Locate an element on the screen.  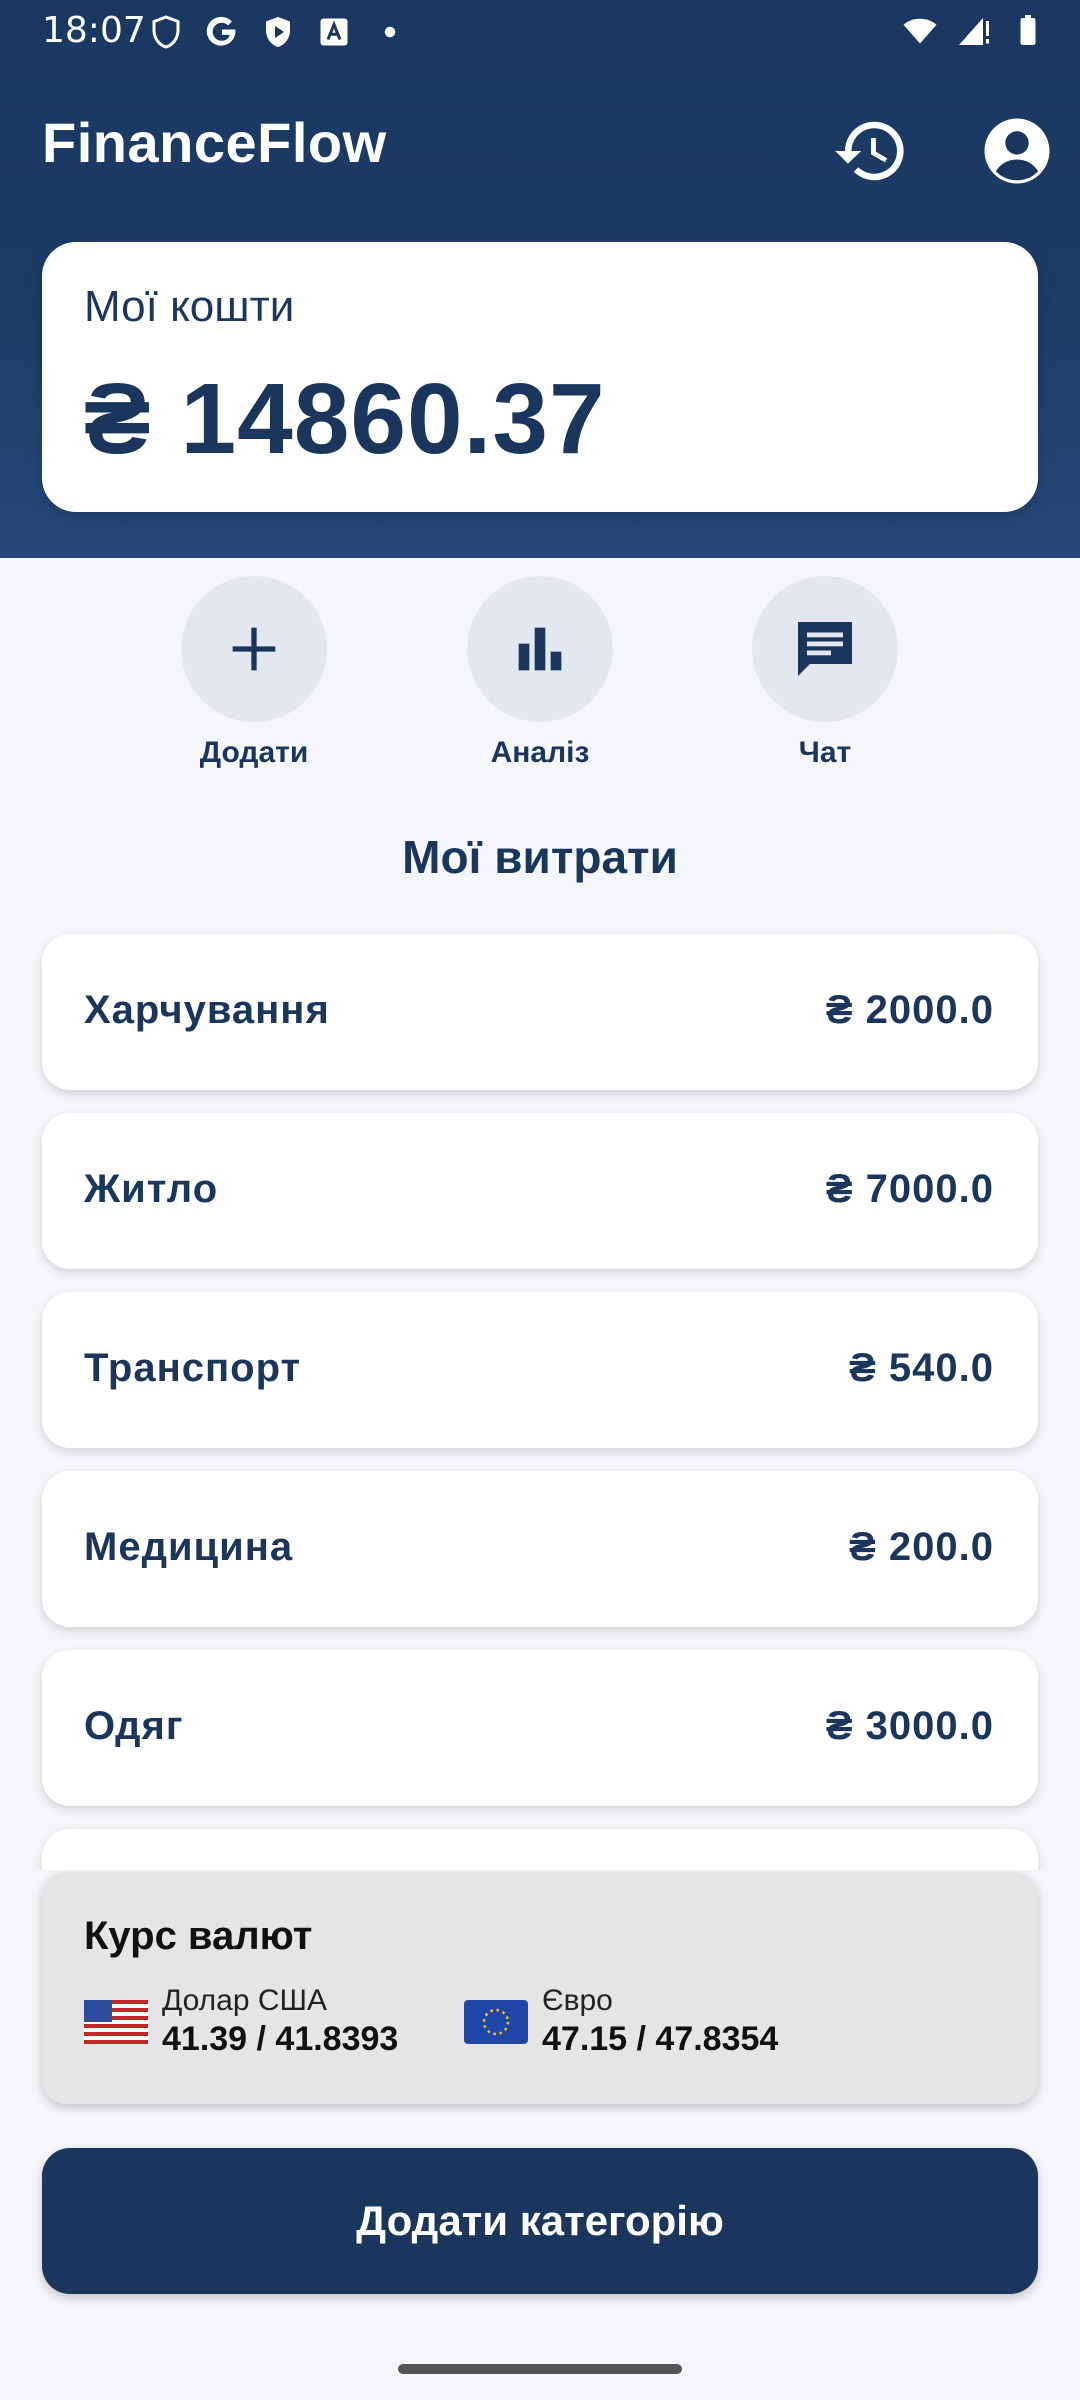
expense-amount: ₴ 200.0 is located at coordinates (921, 1547).